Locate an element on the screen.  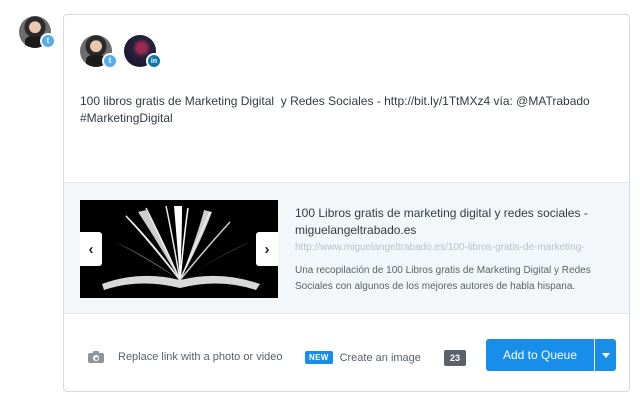
camera-icon is located at coordinates (96, 357).